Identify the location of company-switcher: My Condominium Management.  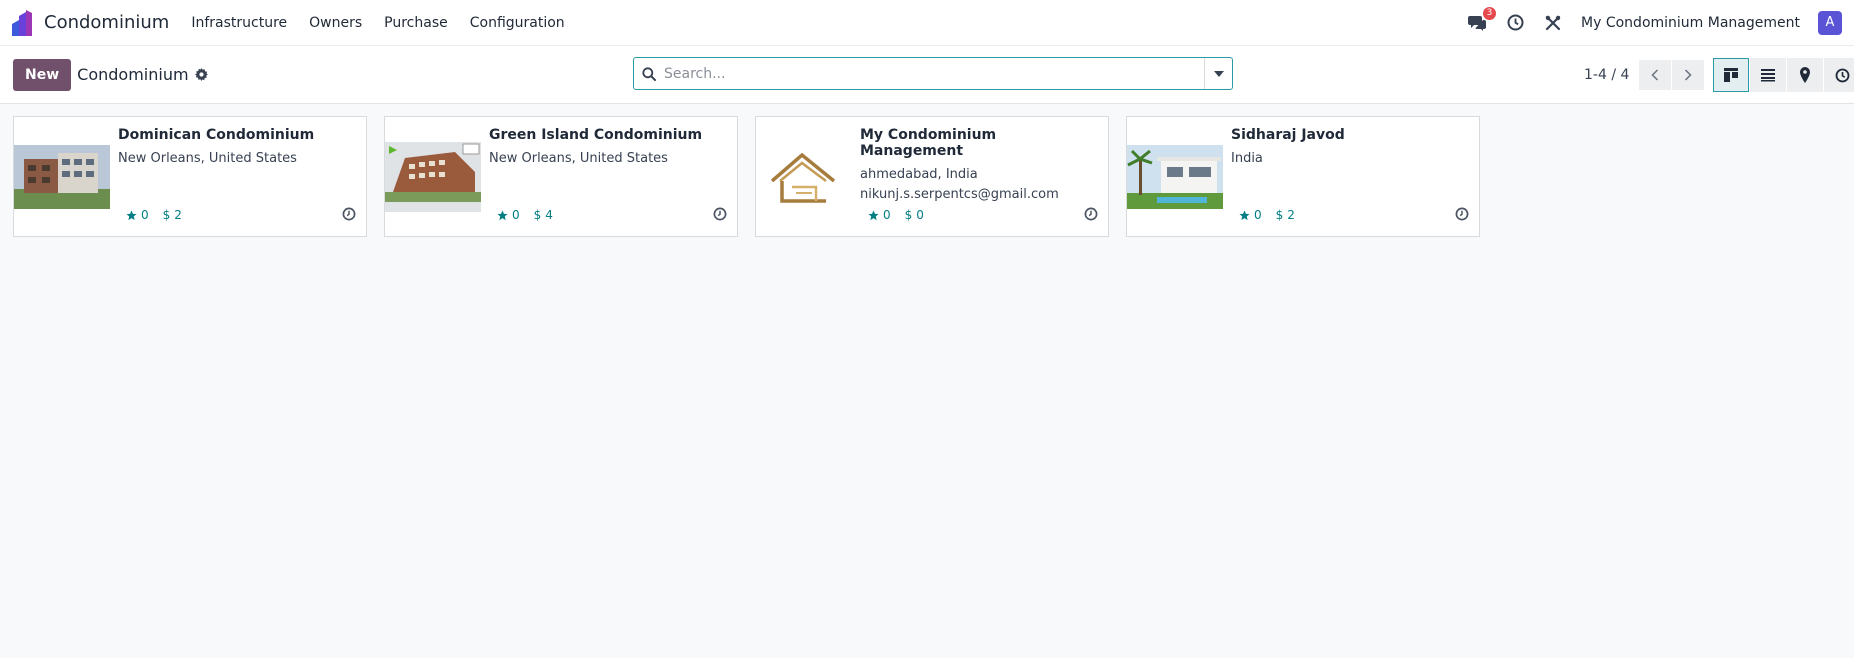
(1690, 23).